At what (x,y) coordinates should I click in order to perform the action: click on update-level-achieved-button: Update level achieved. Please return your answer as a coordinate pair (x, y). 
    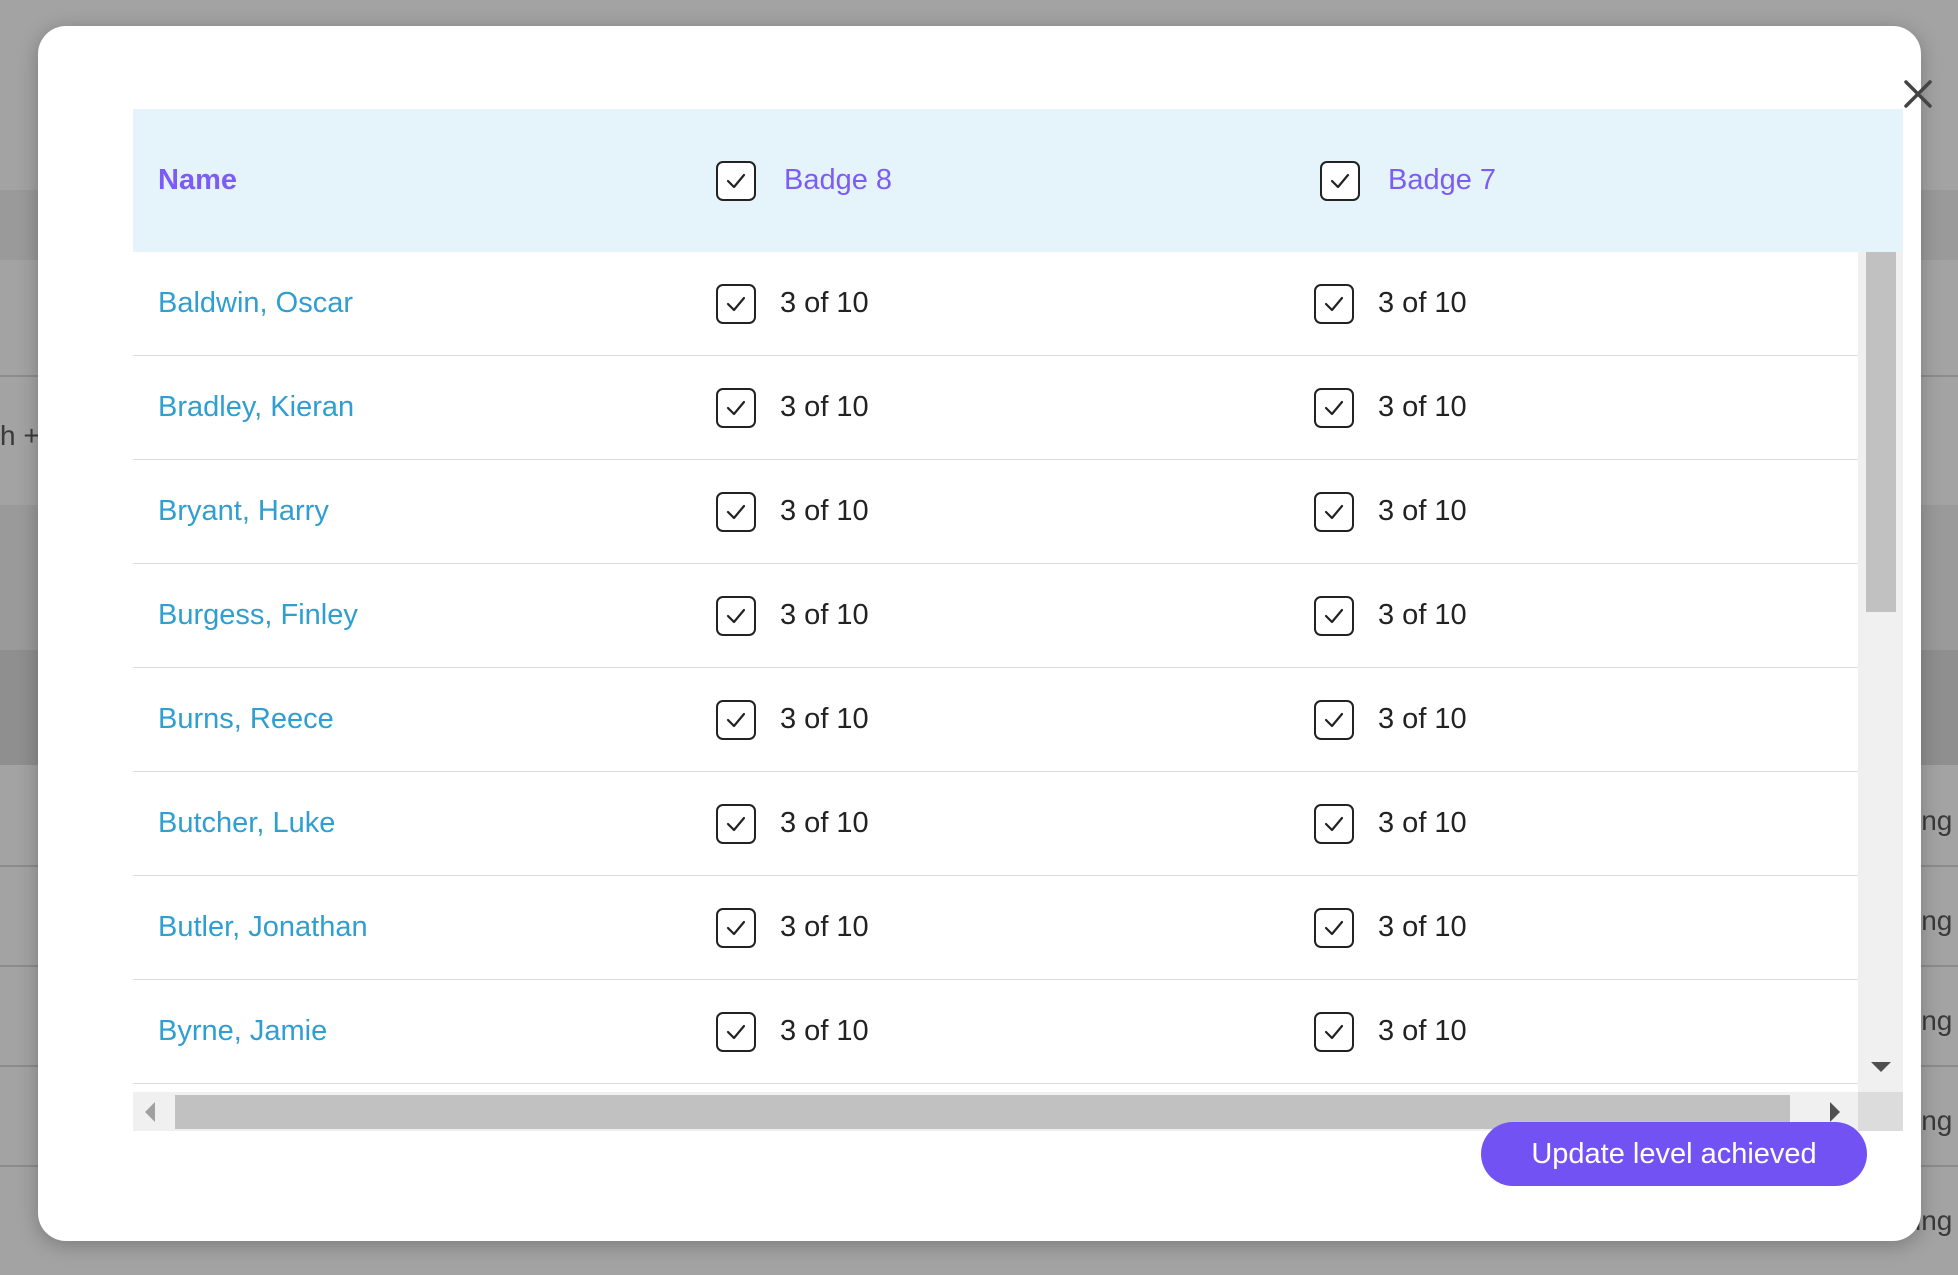
    Looking at the image, I should click on (1674, 1154).